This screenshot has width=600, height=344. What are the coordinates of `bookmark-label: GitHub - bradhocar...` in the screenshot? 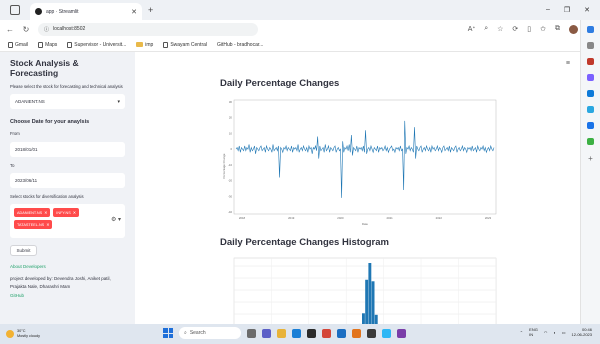 It's located at (240, 44).